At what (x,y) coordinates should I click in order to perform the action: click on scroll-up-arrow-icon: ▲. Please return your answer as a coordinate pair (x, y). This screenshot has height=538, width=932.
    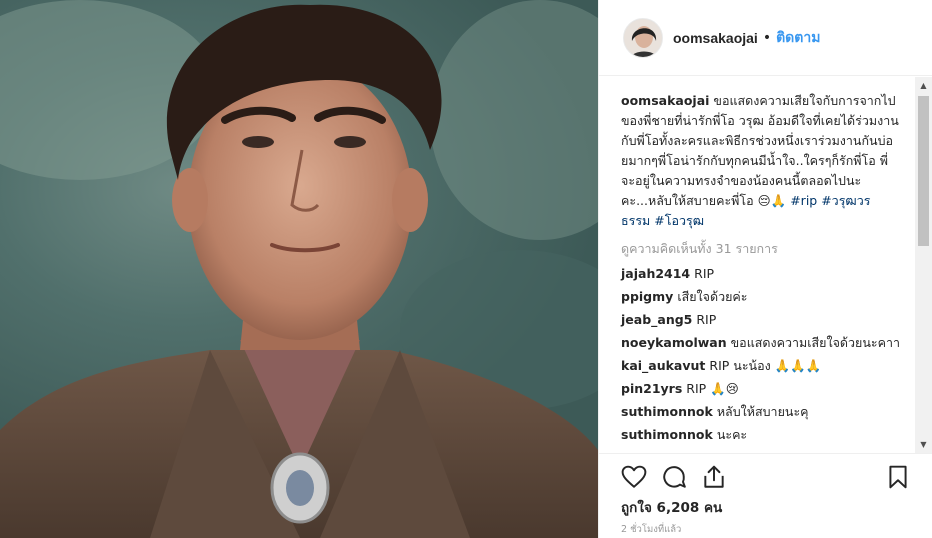
    Looking at the image, I should click on (923, 85).